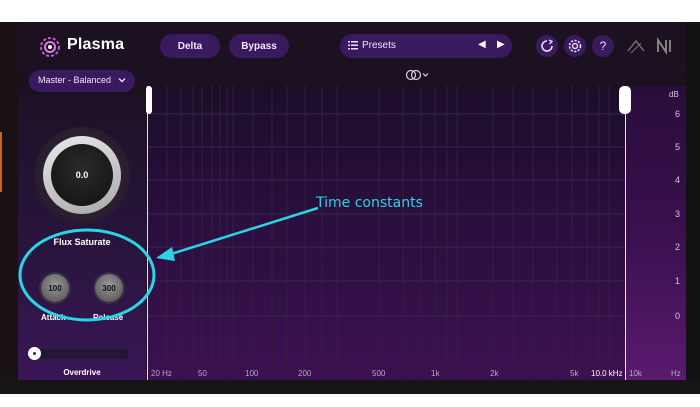 The width and height of the screenshot is (700, 407). I want to click on annotation-ellipse, so click(87, 275).